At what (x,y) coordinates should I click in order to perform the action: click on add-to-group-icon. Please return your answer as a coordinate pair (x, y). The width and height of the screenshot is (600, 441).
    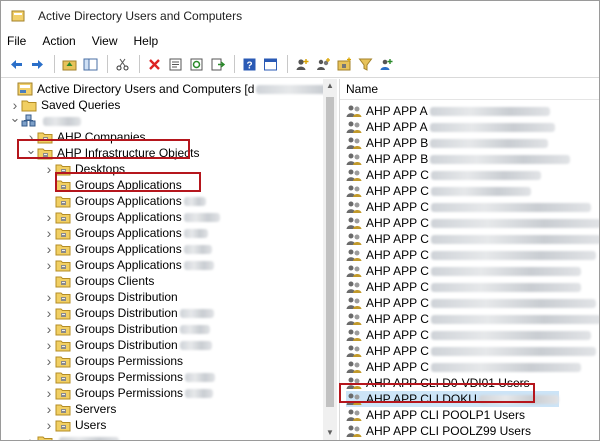
    Looking at the image, I should click on (386, 64).